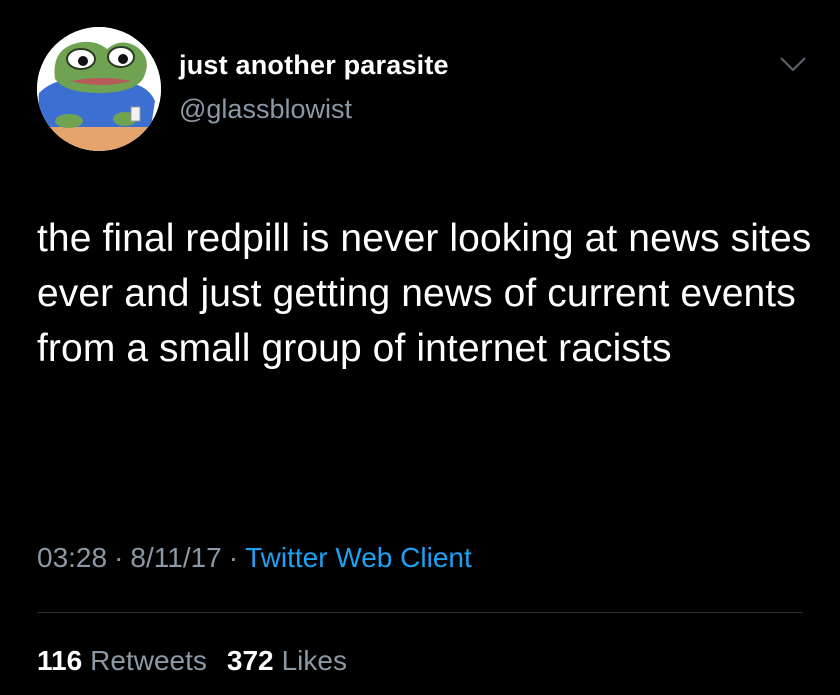 The height and width of the screenshot is (695, 840). I want to click on tweet-meta: 03:28 · 8/11/17 · Twitter Web Client, so click(254, 558).